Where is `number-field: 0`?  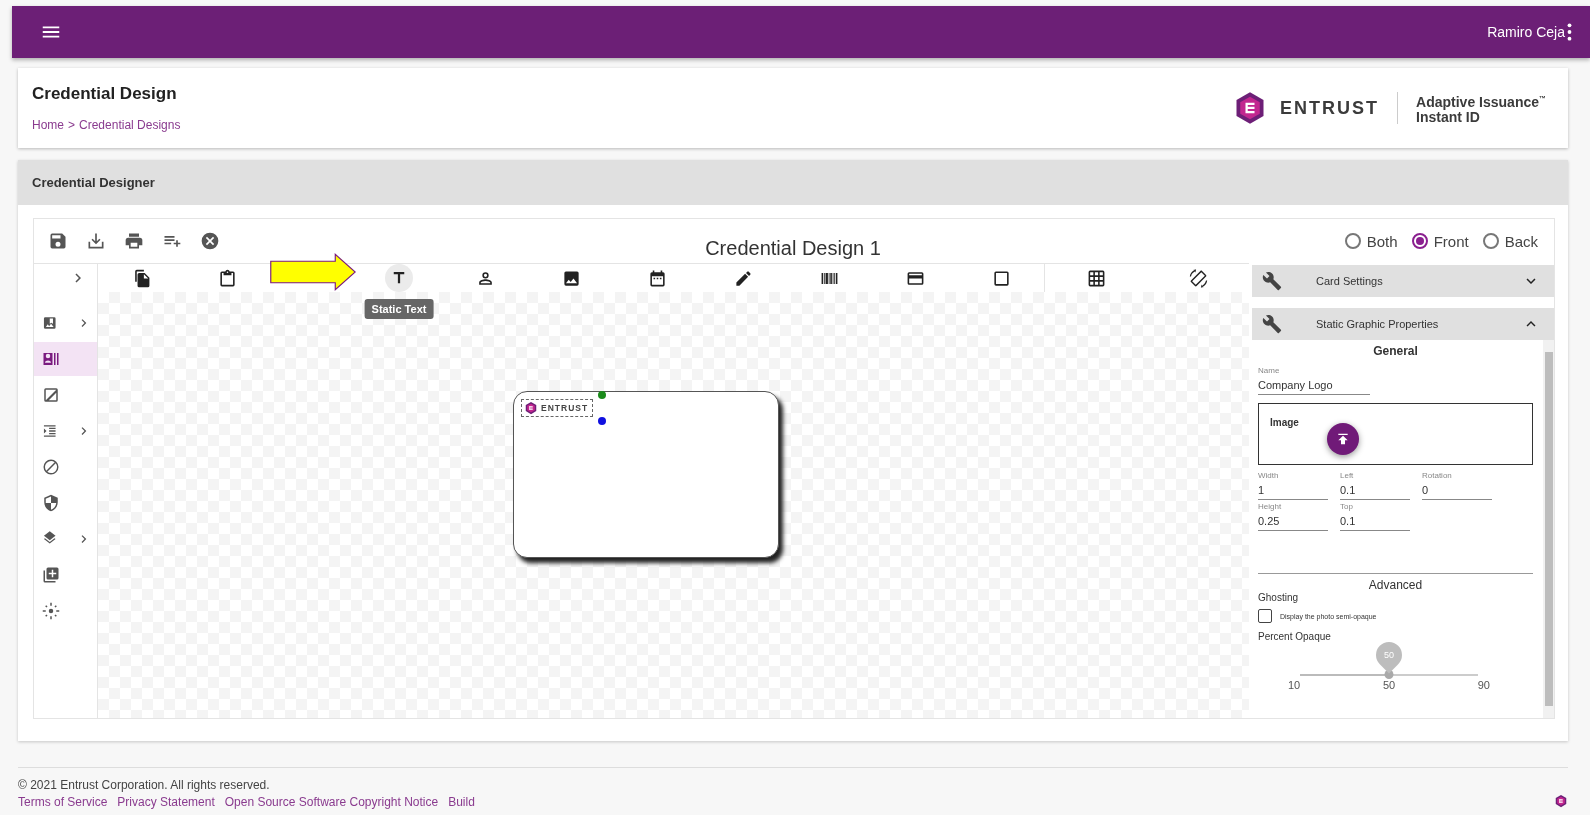
number-field: 0 is located at coordinates (1457, 490).